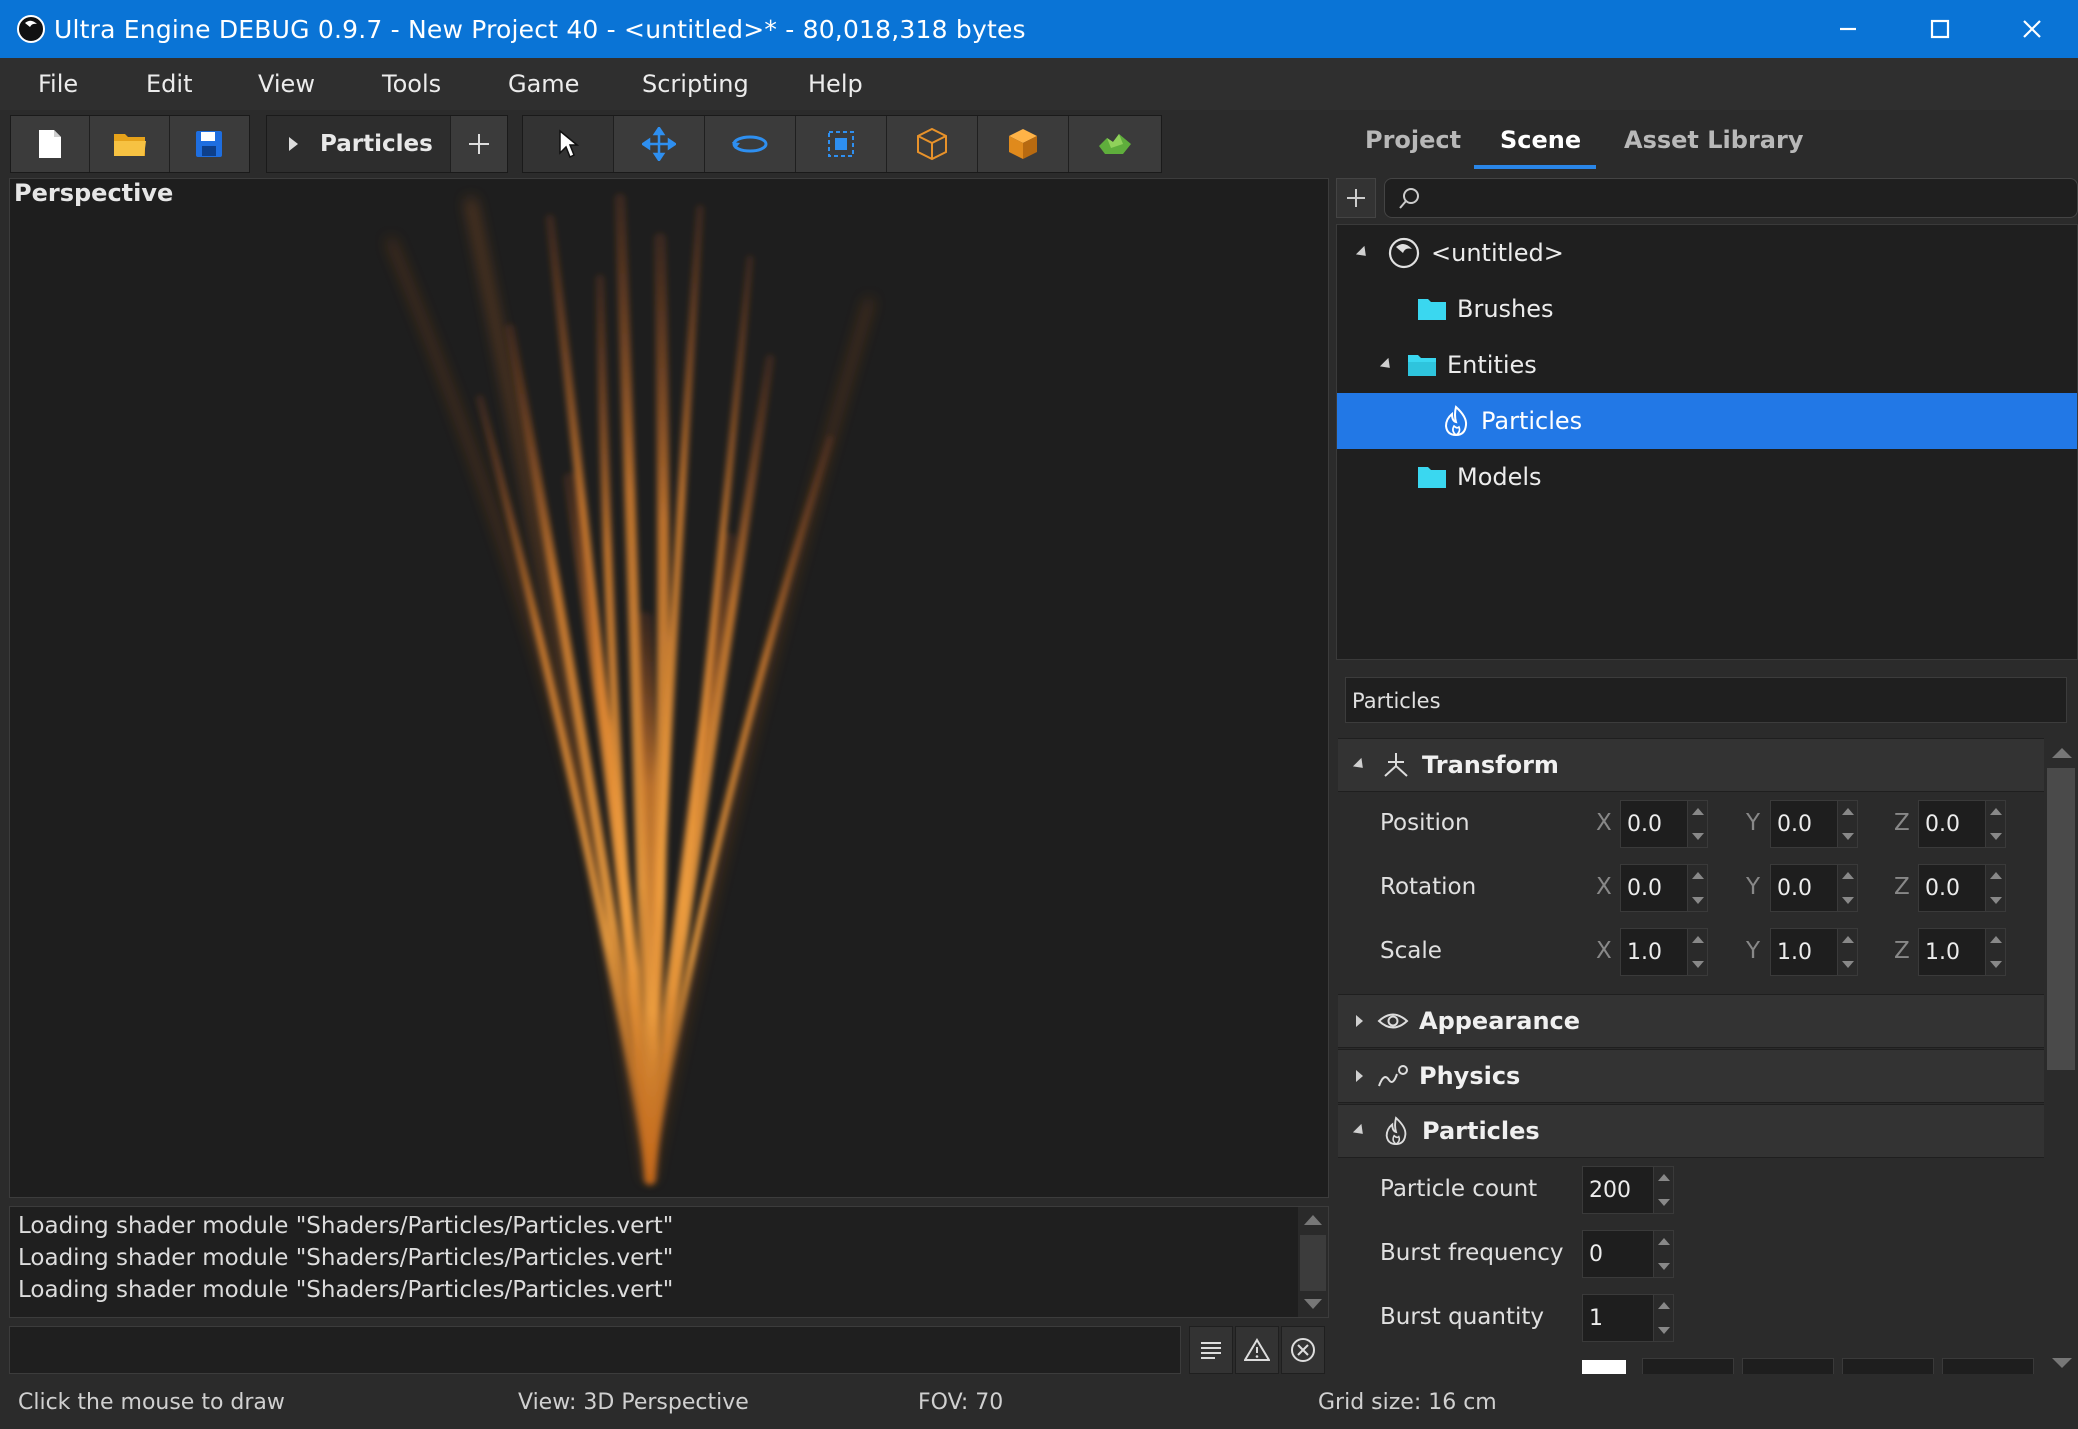 The image size is (2078, 1429). What do you see at coordinates (1596, 1254) in the screenshot?
I see `field-value: 0` at bounding box center [1596, 1254].